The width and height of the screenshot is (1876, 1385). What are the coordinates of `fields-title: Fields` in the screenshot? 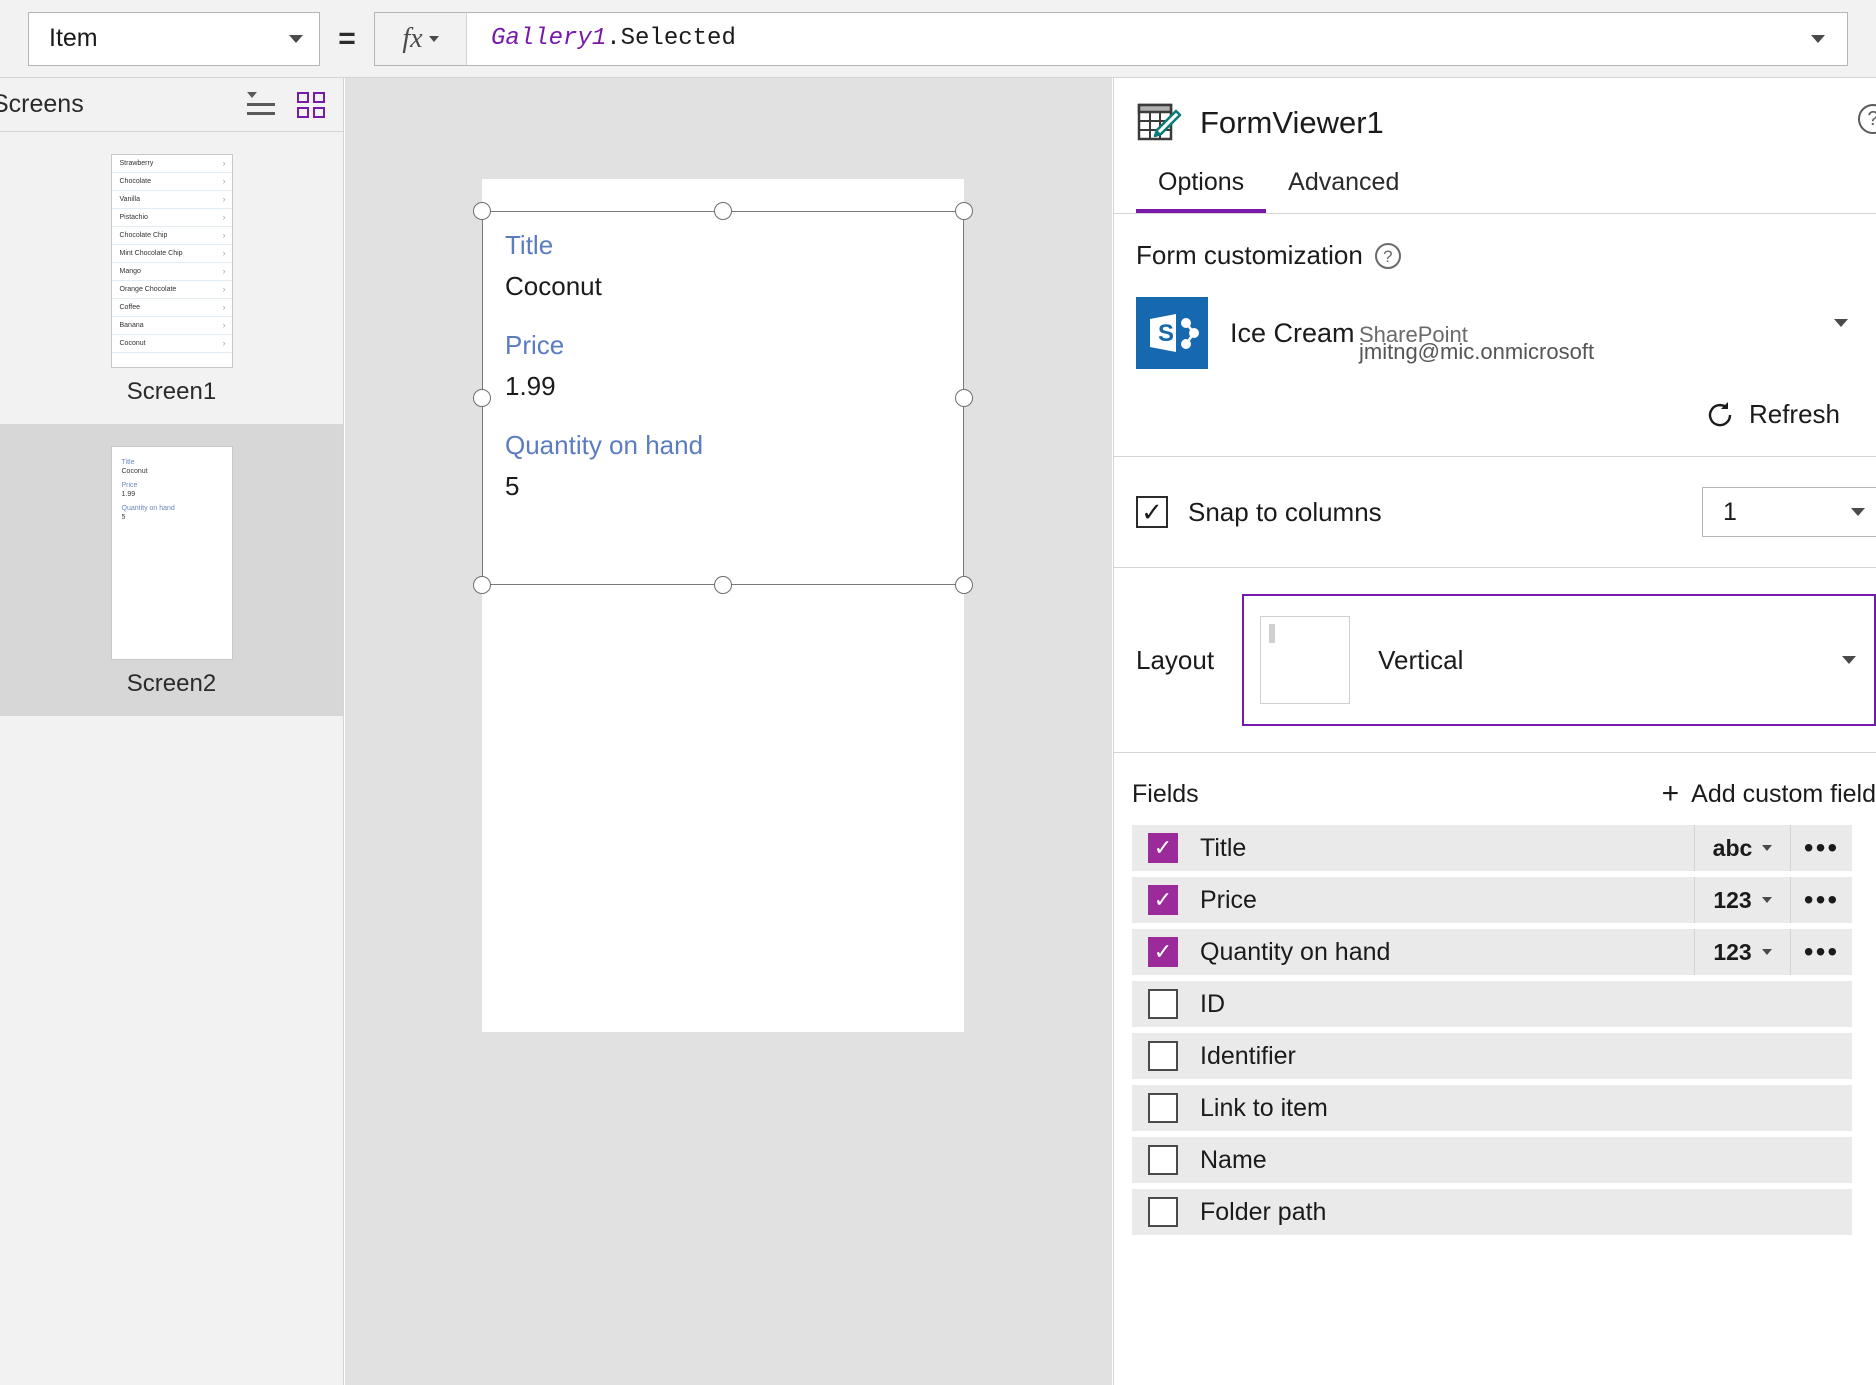 It's located at (1165, 793).